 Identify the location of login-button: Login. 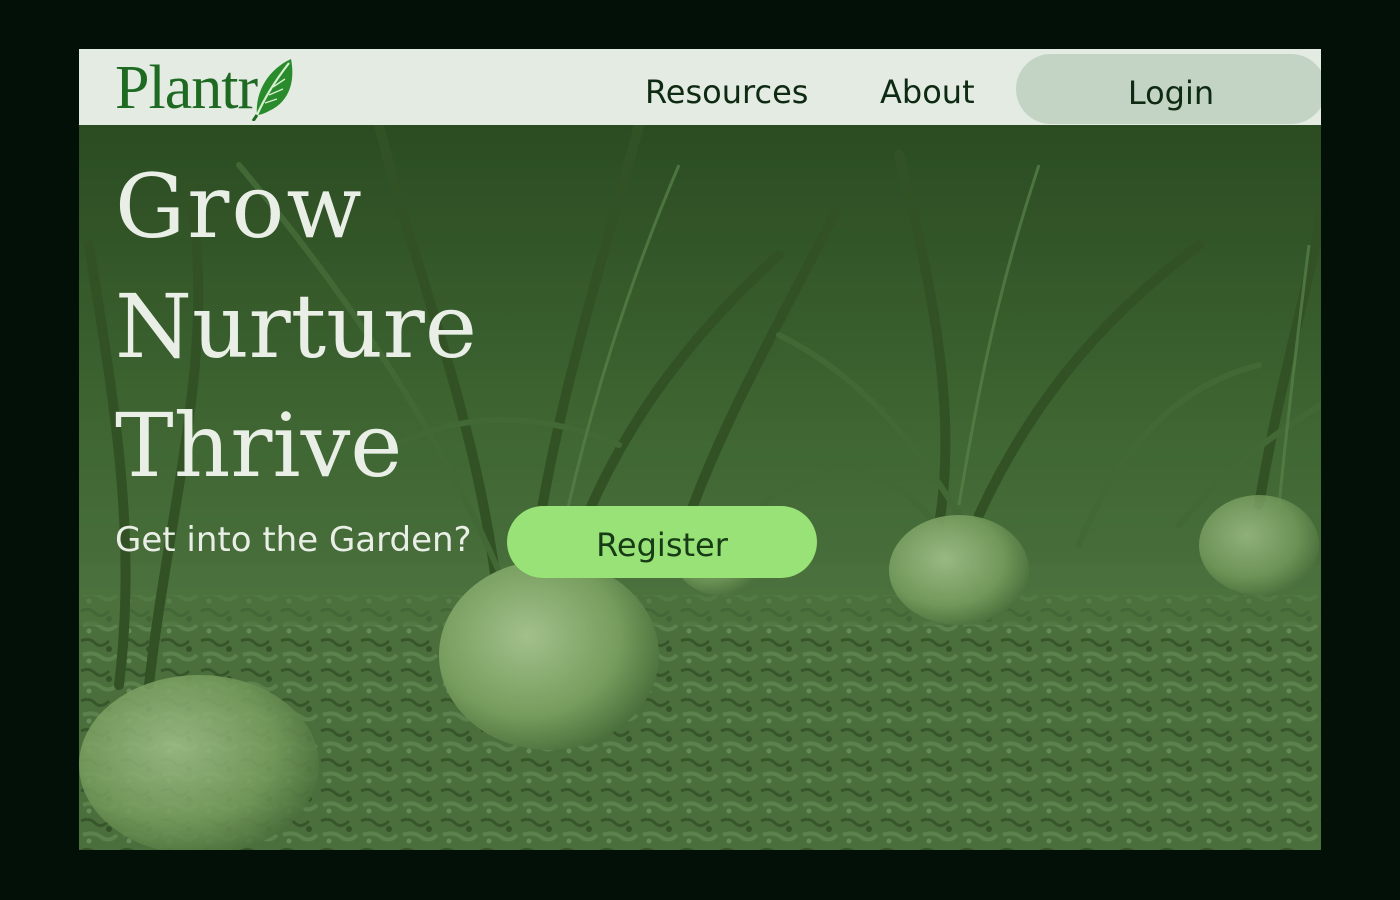
(1168, 89).